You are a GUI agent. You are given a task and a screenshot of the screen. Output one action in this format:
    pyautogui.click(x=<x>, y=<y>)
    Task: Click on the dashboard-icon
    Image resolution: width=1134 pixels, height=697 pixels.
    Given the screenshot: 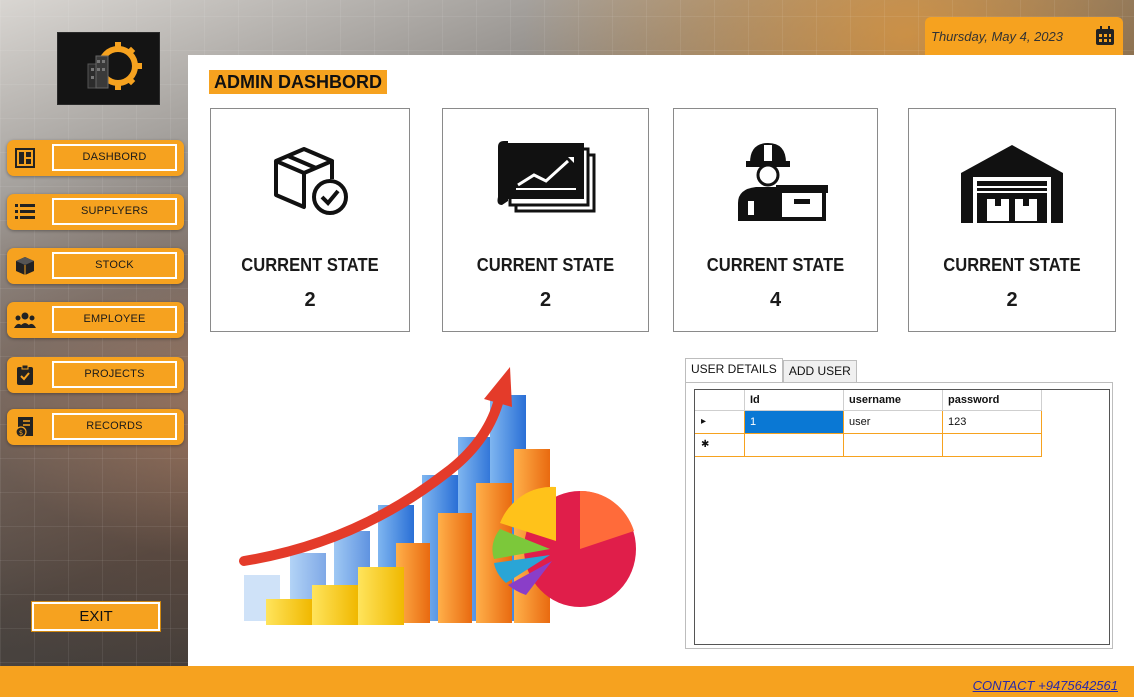 What is the action you would take?
    pyautogui.click(x=25, y=158)
    